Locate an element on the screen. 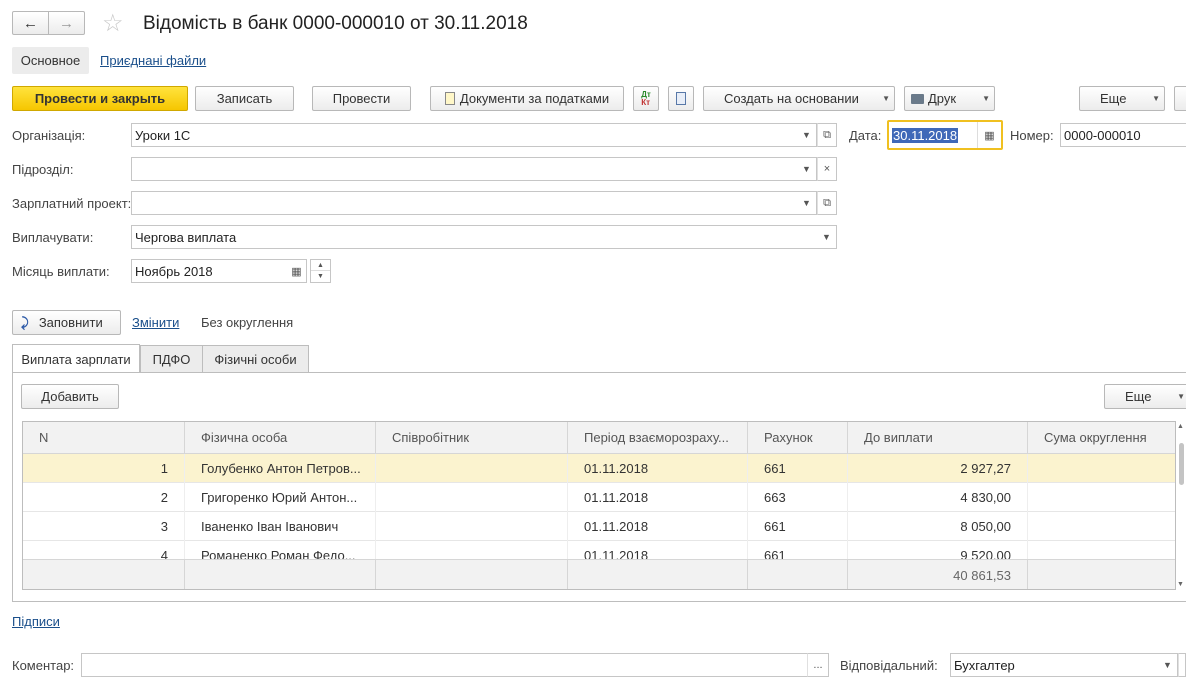 This screenshot has height=683, width=1186. department-dropdown-button: ▼ is located at coordinates (807, 169).